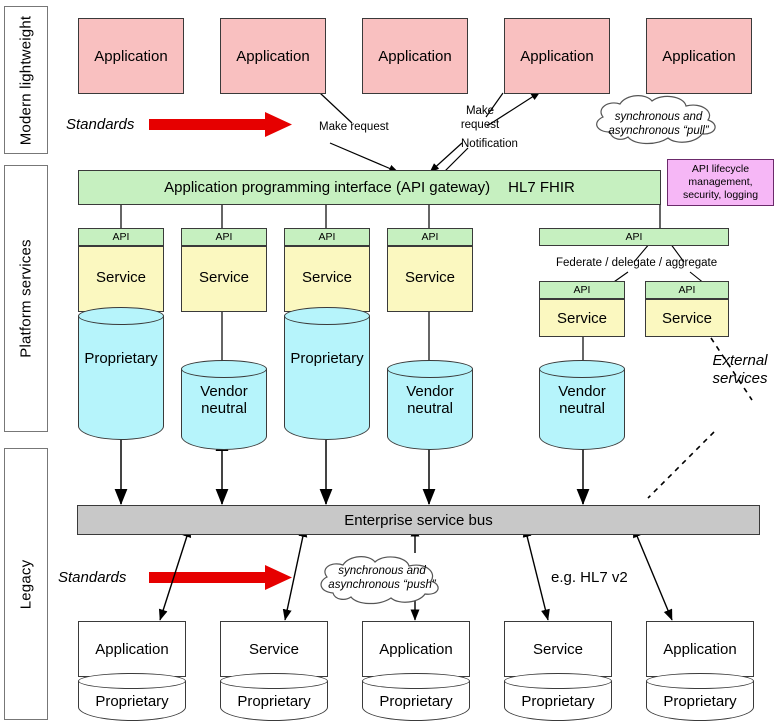  What do you see at coordinates (92, 577) in the screenshot?
I see `standards-label-bottom: Standards` at bounding box center [92, 577].